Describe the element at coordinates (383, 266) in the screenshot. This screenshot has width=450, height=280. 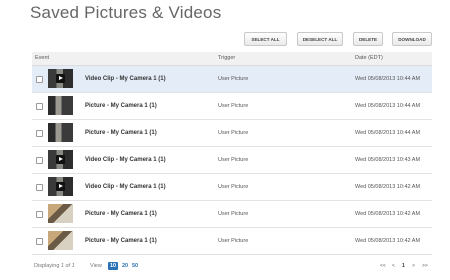
I see `first-page-button: <<` at that location.